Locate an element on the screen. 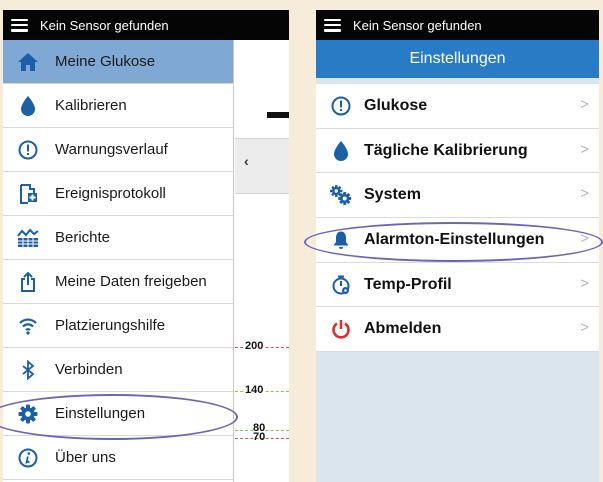 The width and height of the screenshot is (603, 482). info-icon is located at coordinates (28, 458).